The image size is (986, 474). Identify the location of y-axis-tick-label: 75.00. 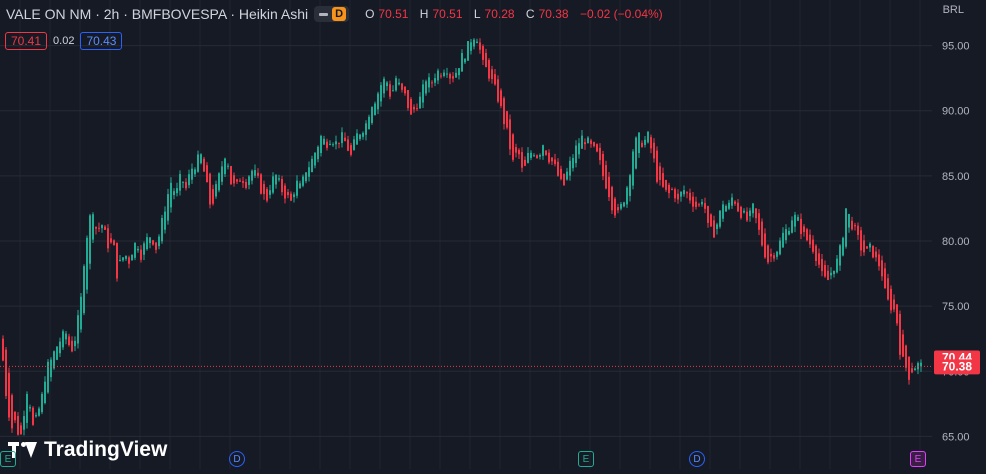
(956, 307).